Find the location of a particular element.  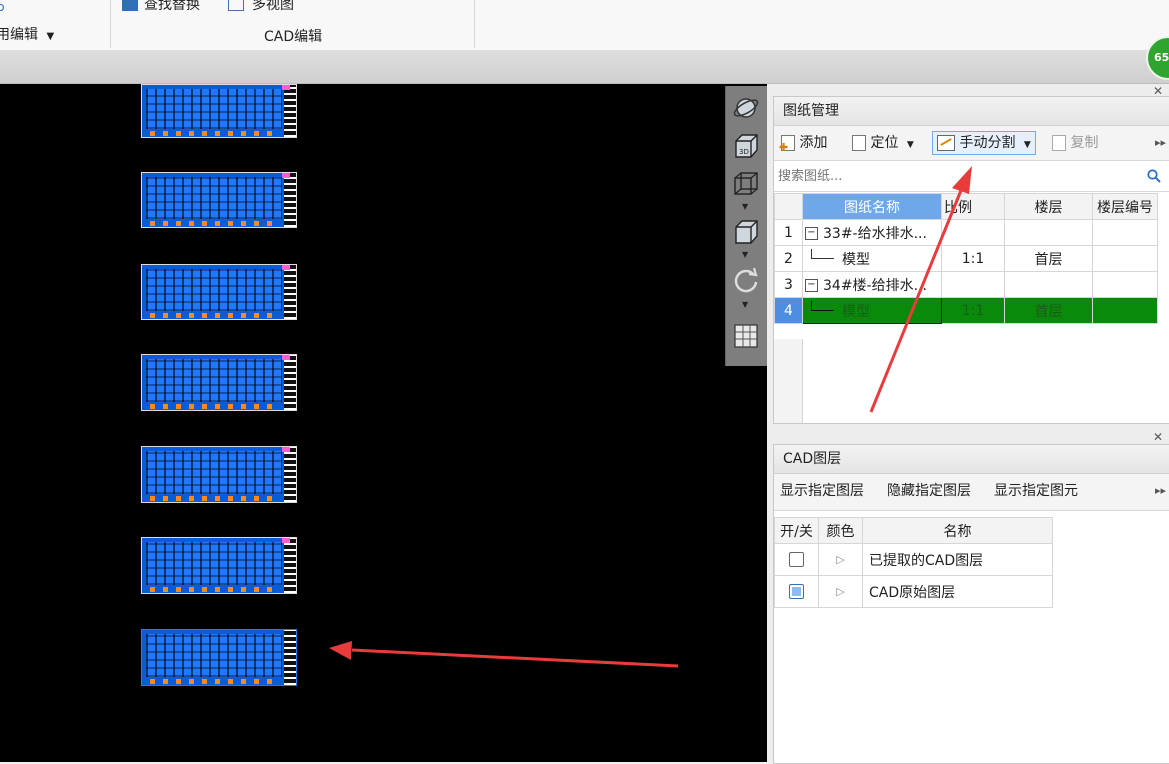

view-toolbar: 3D ▼ ▼ ▼ is located at coordinates (746, 226).